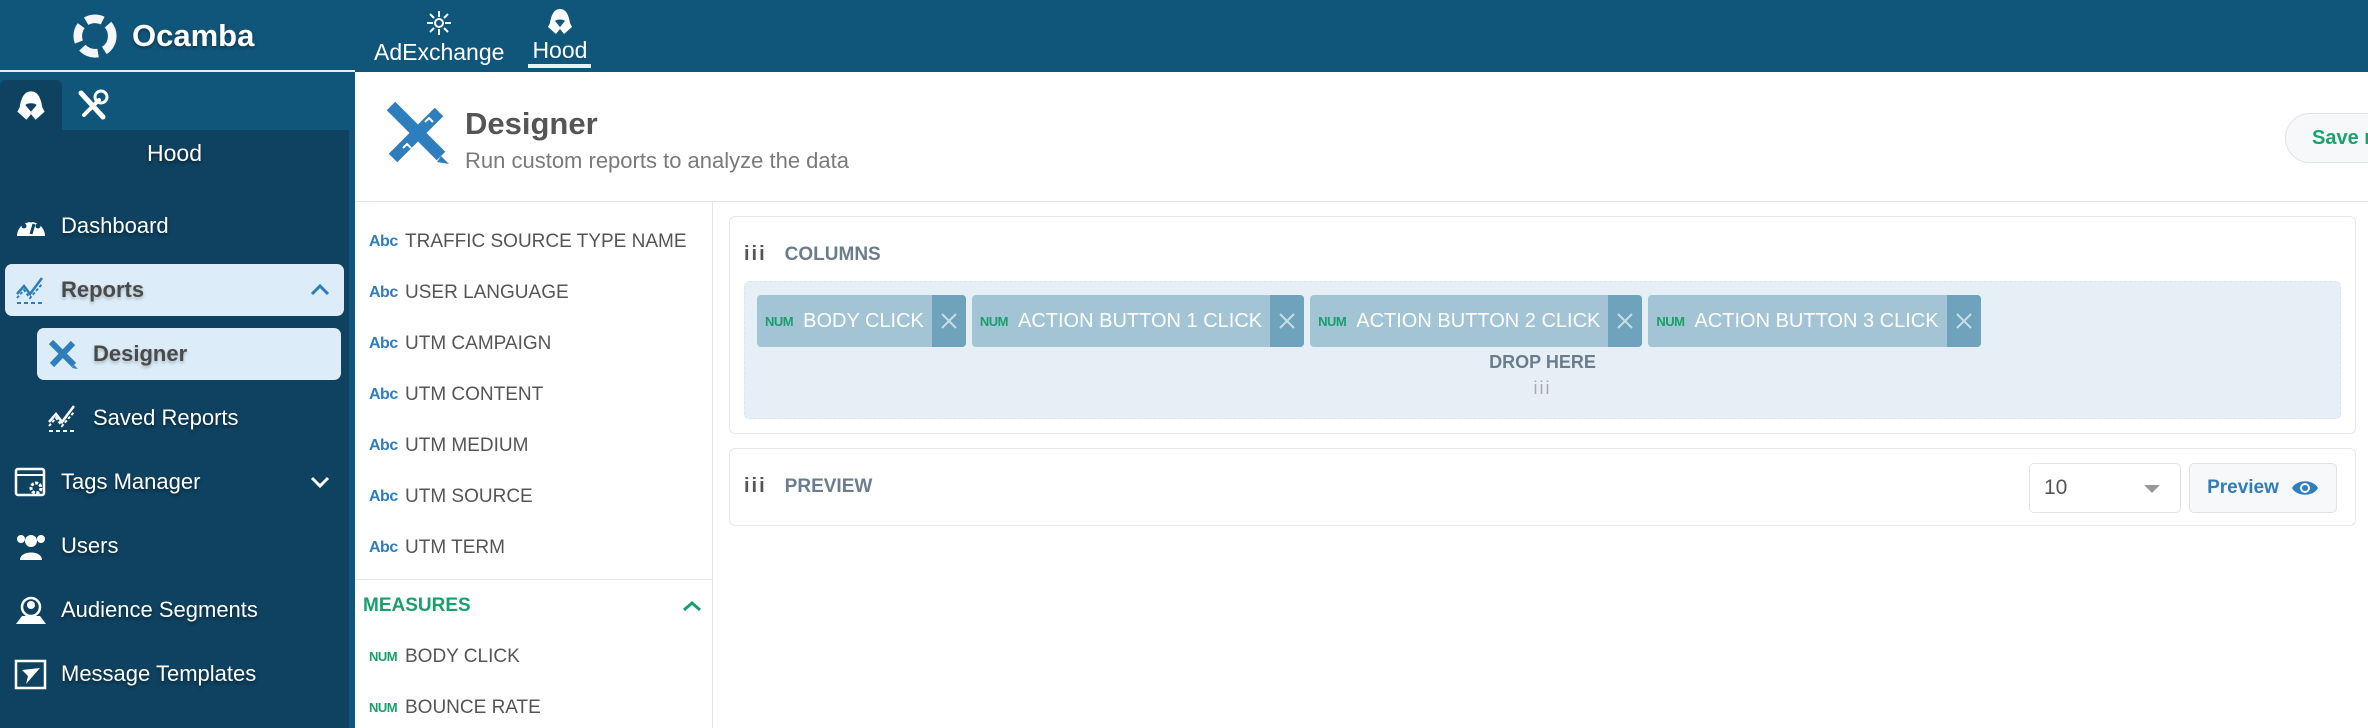  Describe the element at coordinates (533, 445) in the screenshot. I see `field-item: Abc UTM MEDIUM` at that location.